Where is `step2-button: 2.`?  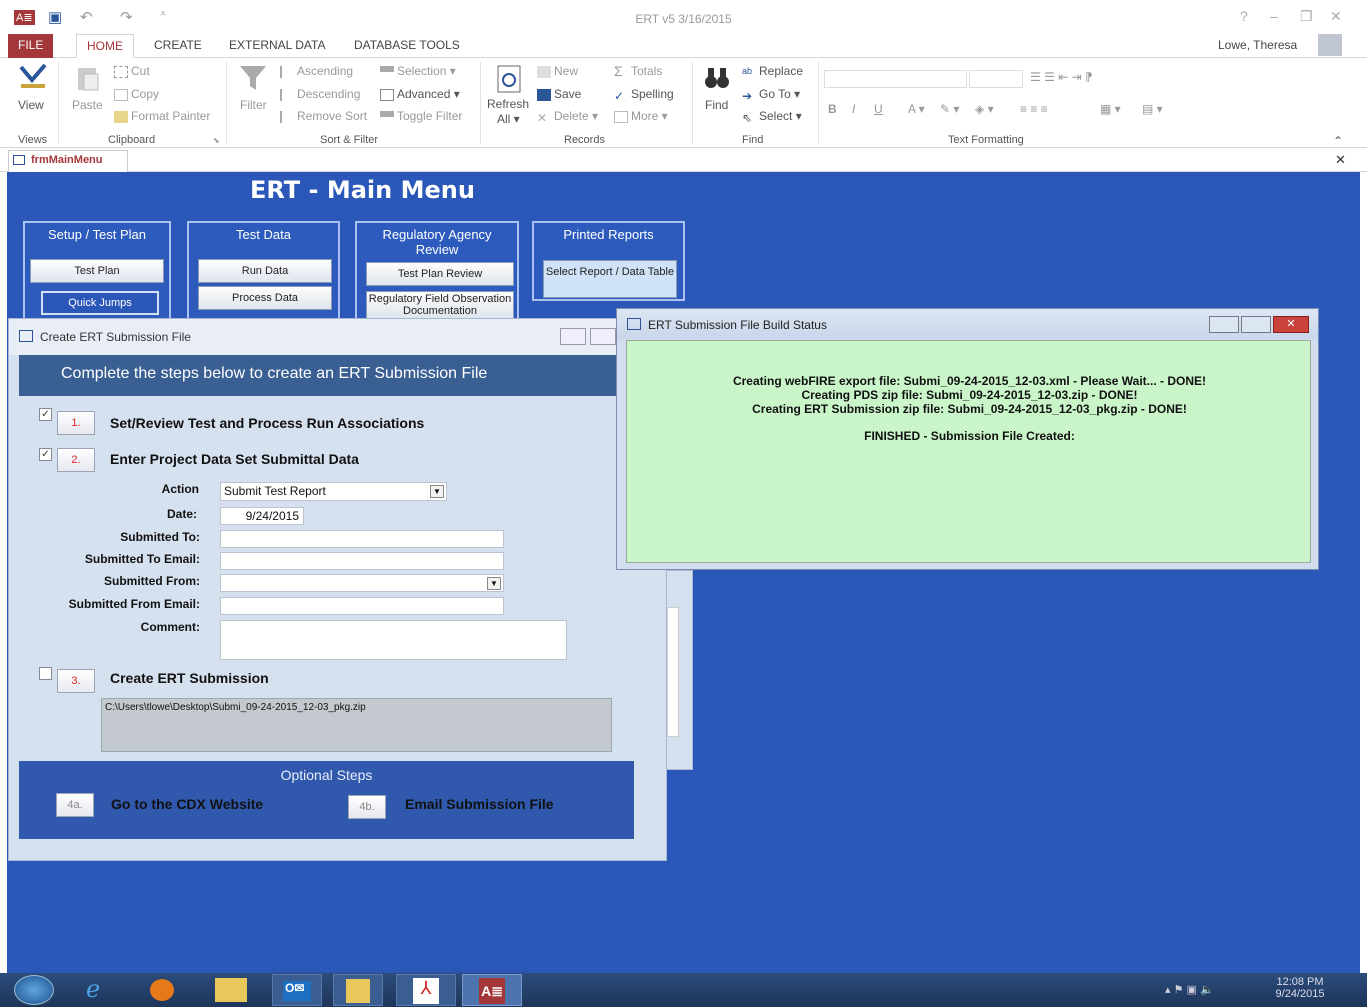
step2-button: 2. is located at coordinates (76, 460).